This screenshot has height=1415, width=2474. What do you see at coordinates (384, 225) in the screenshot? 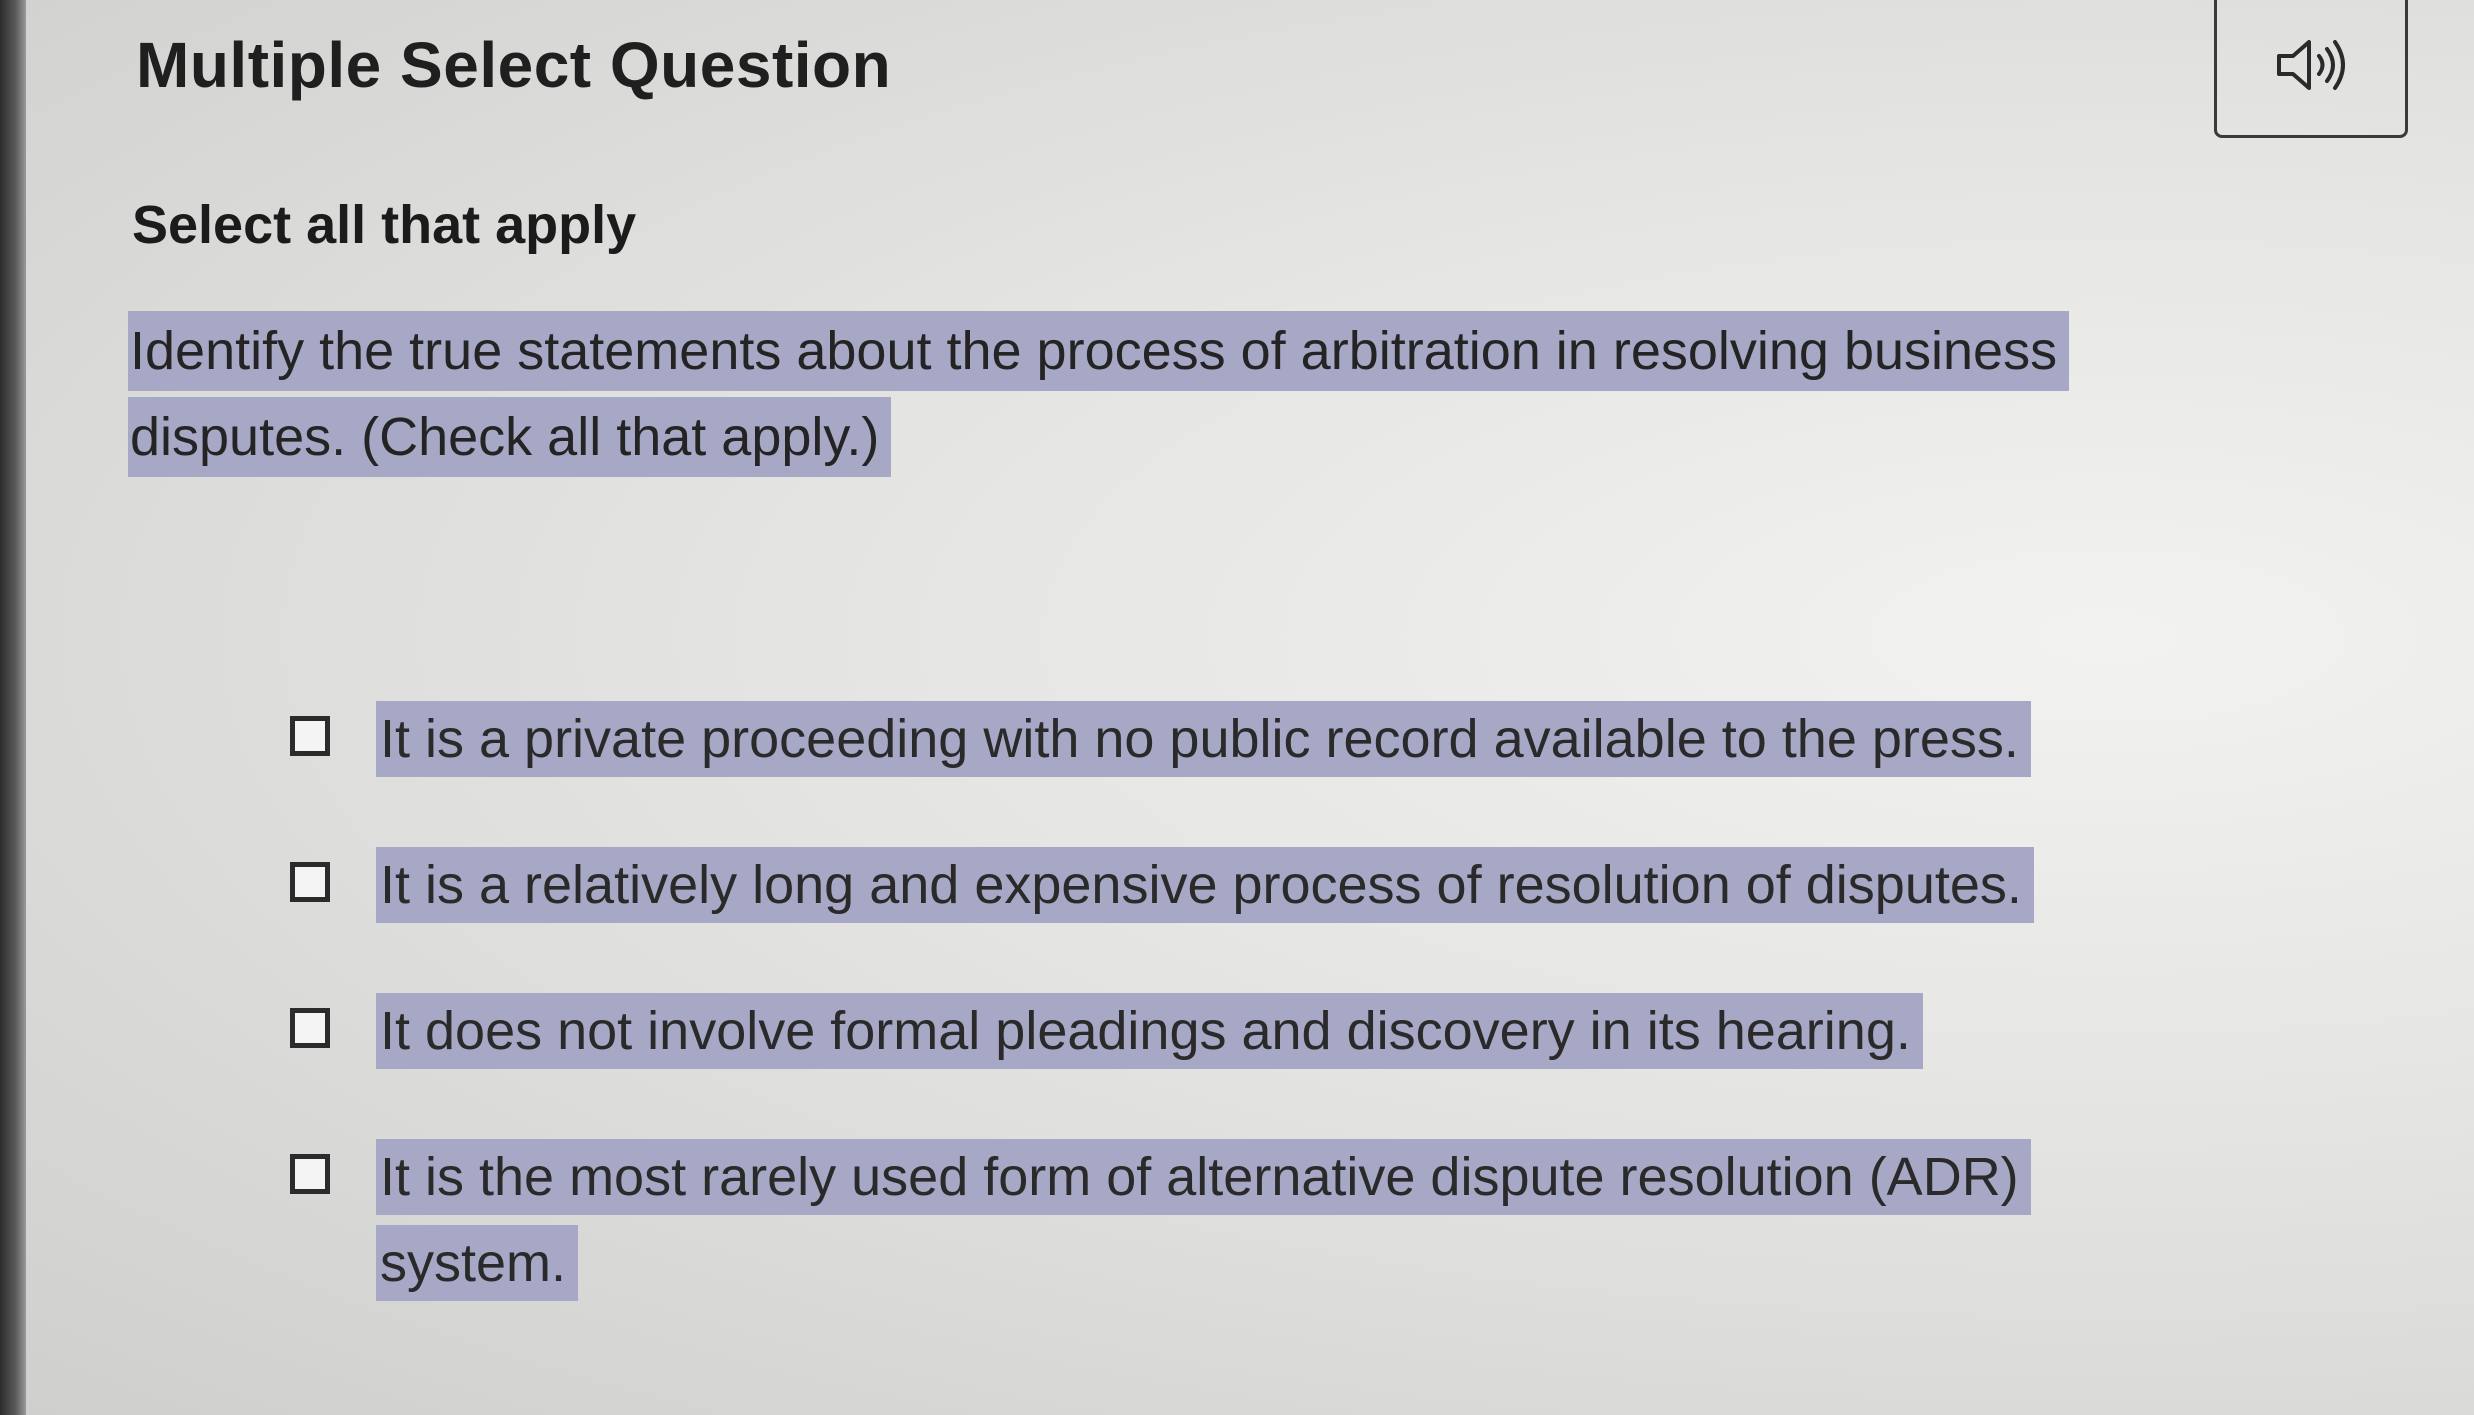
I see `instruction-text: Select all that apply` at bounding box center [384, 225].